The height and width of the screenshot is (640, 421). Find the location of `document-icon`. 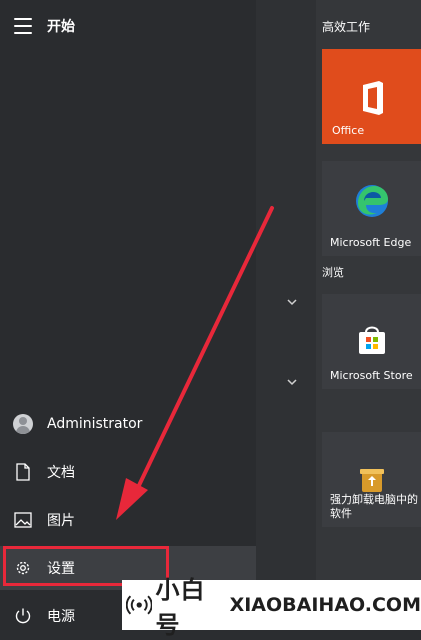

document-icon is located at coordinates (23, 472).